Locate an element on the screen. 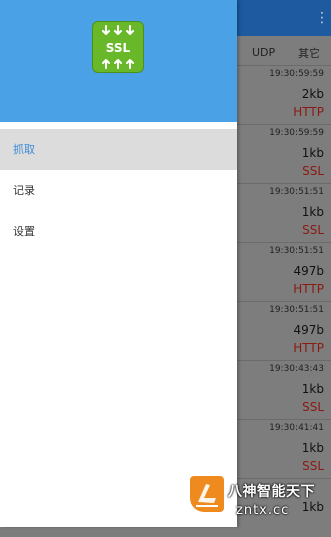  watermark-title: 八神智能天下 is located at coordinates (271, 492).